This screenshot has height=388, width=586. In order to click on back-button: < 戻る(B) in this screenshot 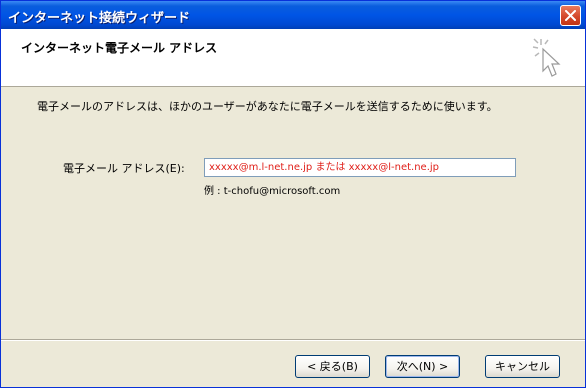, I will do `click(332, 366)`.